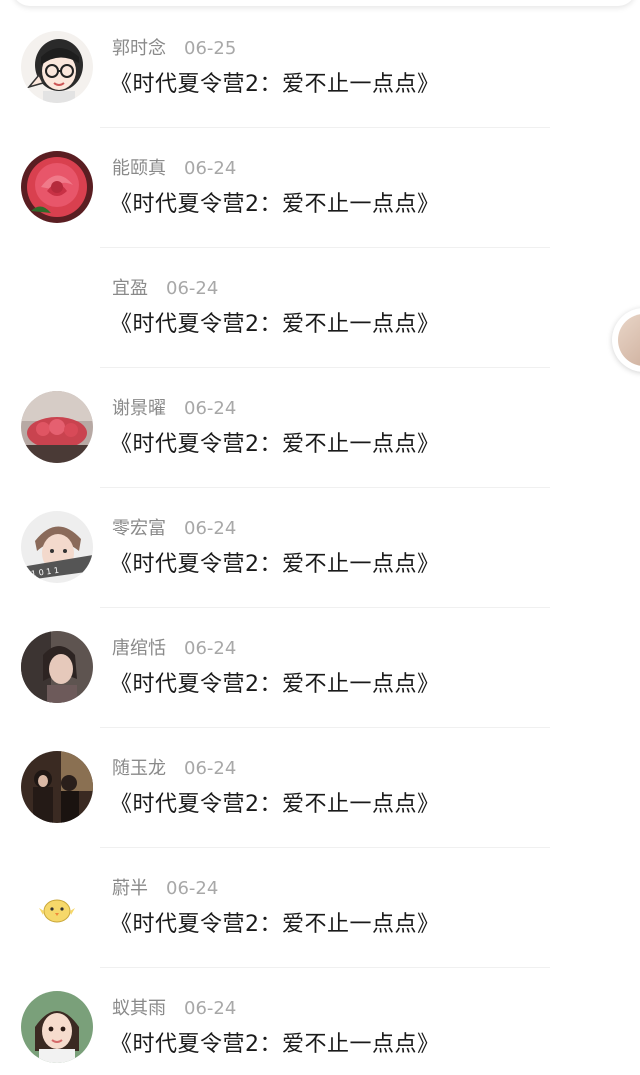  Describe the element at coordinates (139, 528) in the screenshot. I see `user-name: 零宏富` at that location.